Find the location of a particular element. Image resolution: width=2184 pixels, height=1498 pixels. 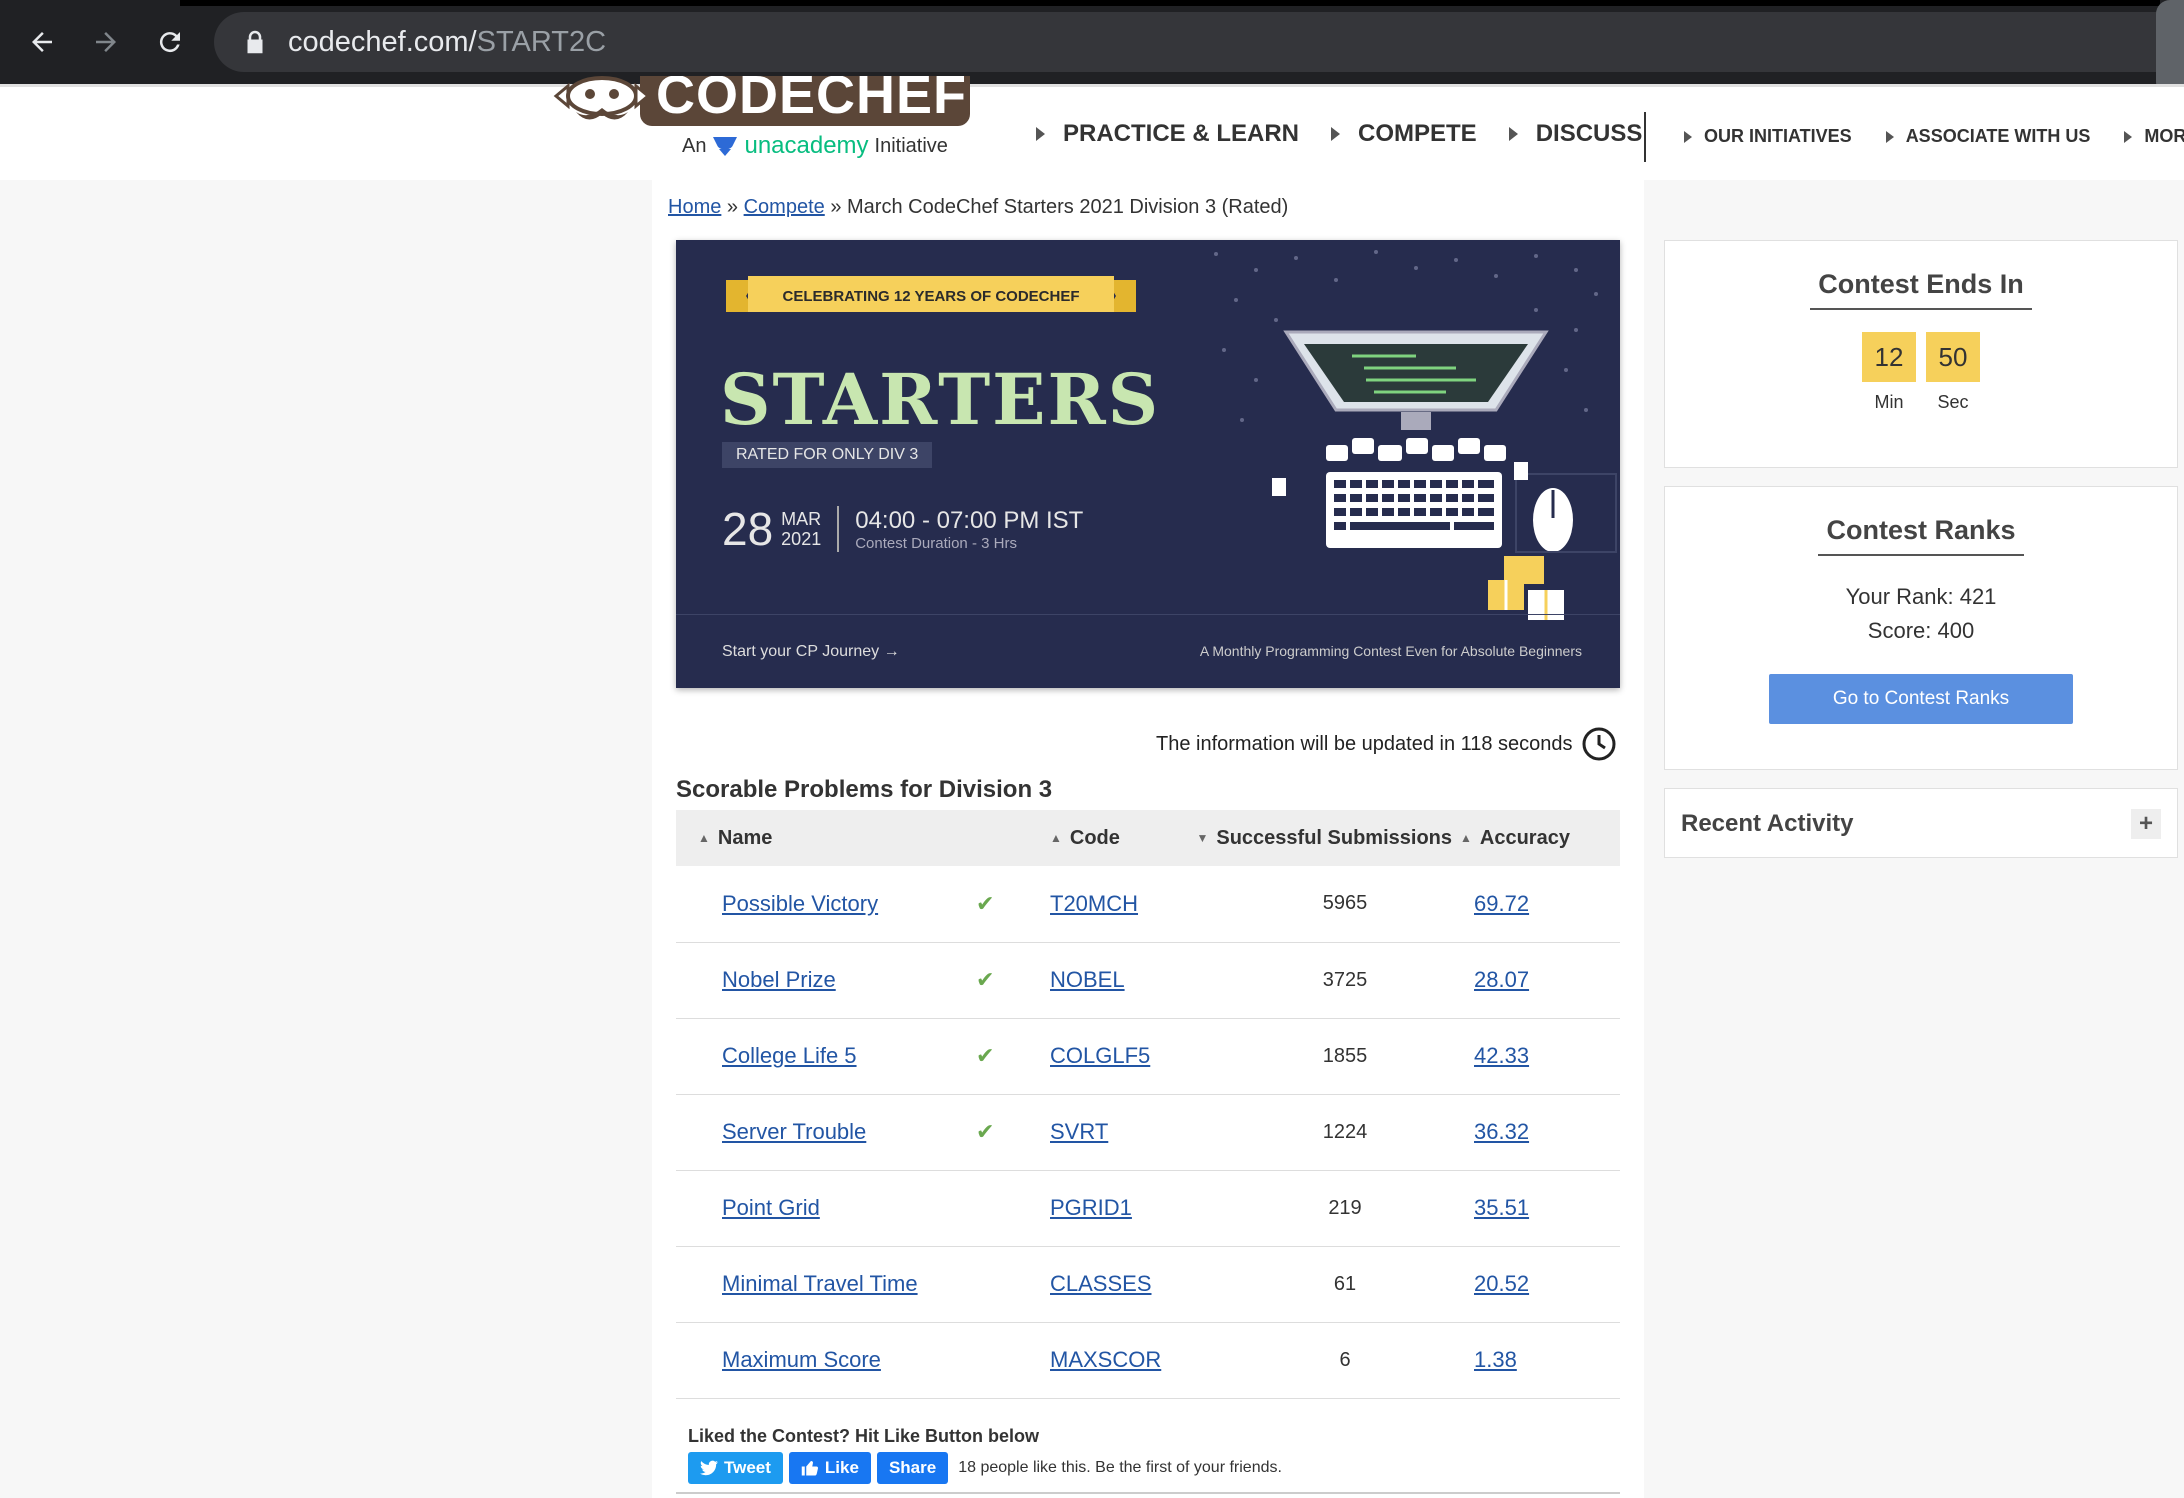

reload-button is located at coordinates (170, 42).